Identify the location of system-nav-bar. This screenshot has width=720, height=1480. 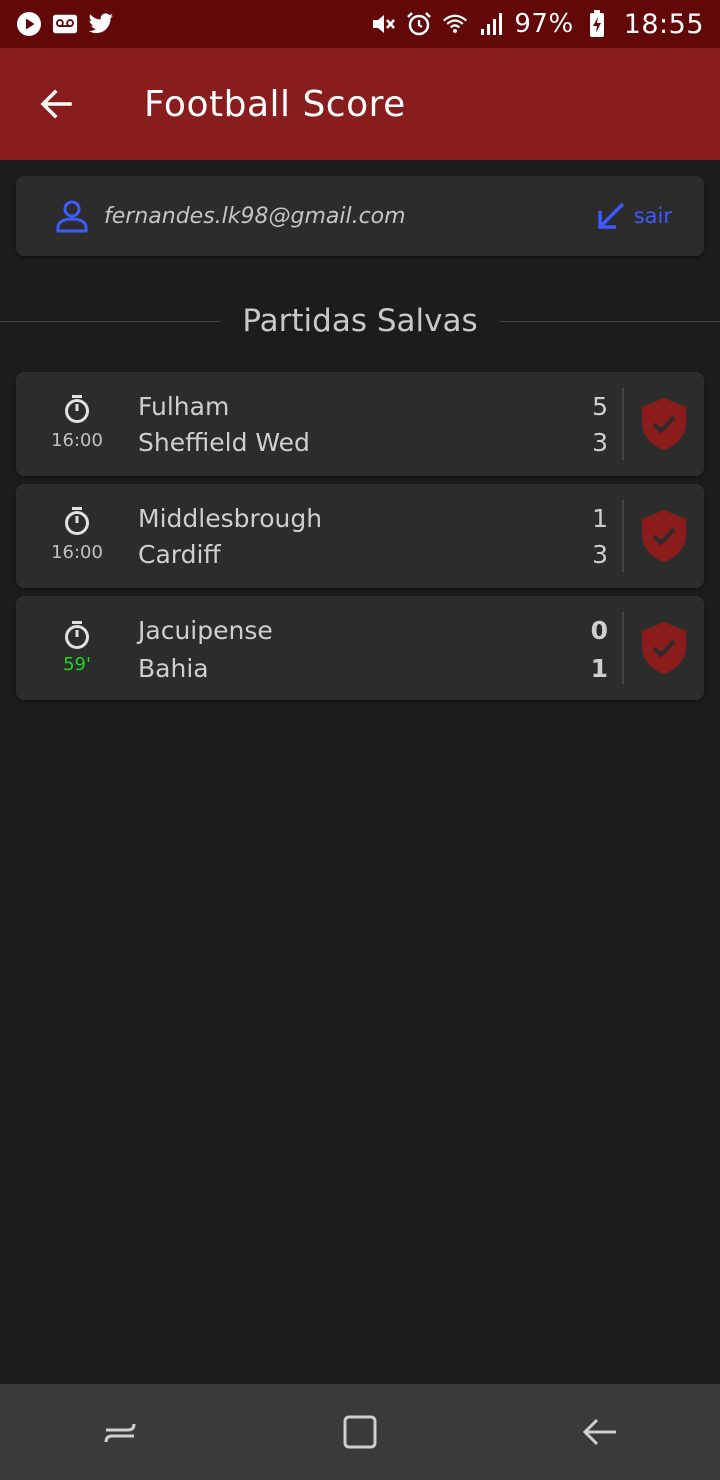
(360, 1432).